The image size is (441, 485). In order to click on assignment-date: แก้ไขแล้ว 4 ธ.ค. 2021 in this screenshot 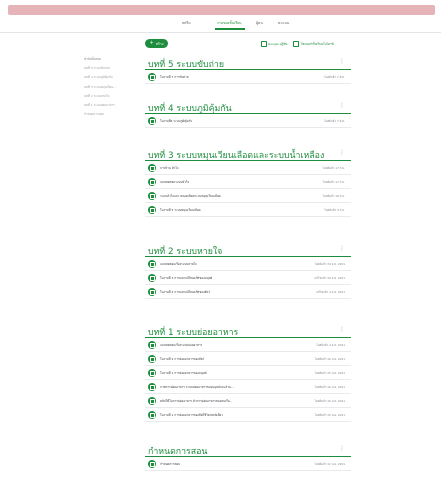, I will do `click(330, 291)`.